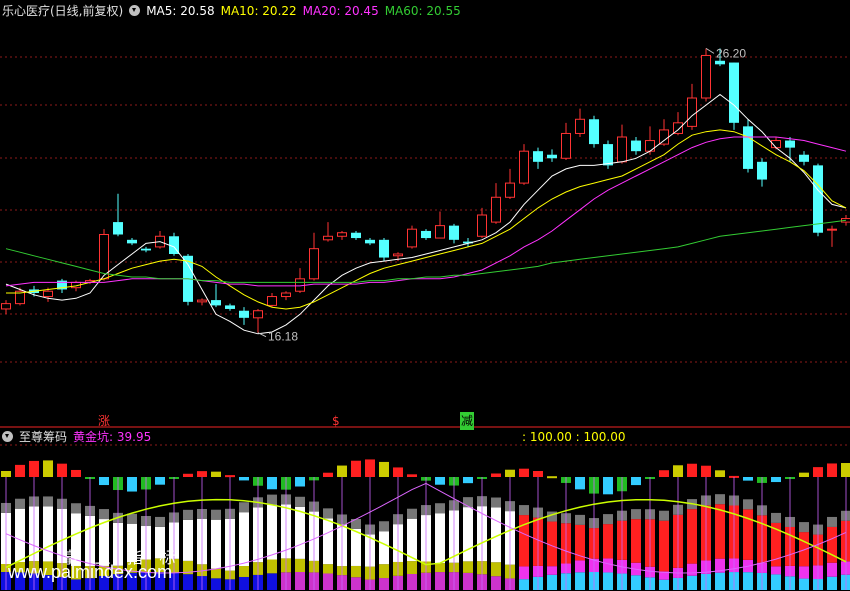 The height and width of the screenshot is (591, 850). I want to click on ma60-readout: MA60: 20.55, so click(422, 11).